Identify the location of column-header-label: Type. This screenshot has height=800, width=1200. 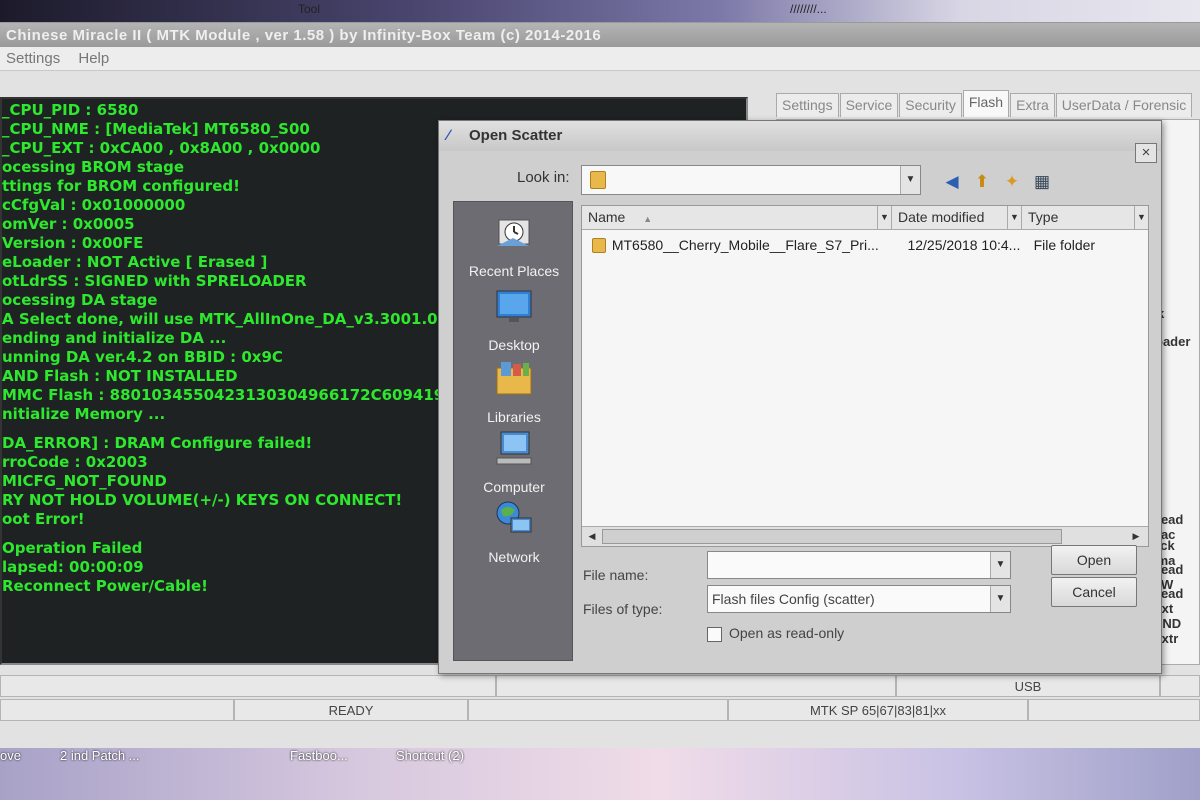
(1043, 217).